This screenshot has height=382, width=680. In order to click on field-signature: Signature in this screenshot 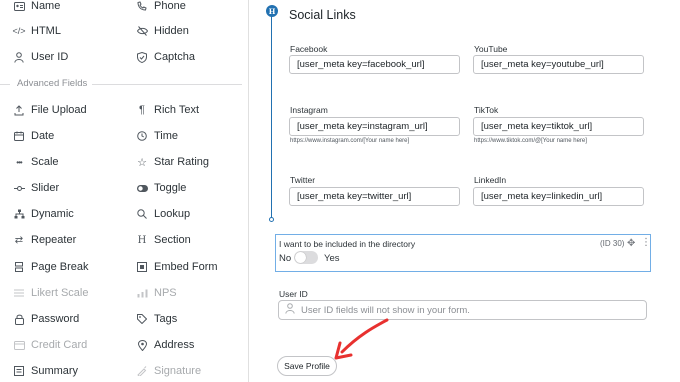, I will do `click(168, 371)`.